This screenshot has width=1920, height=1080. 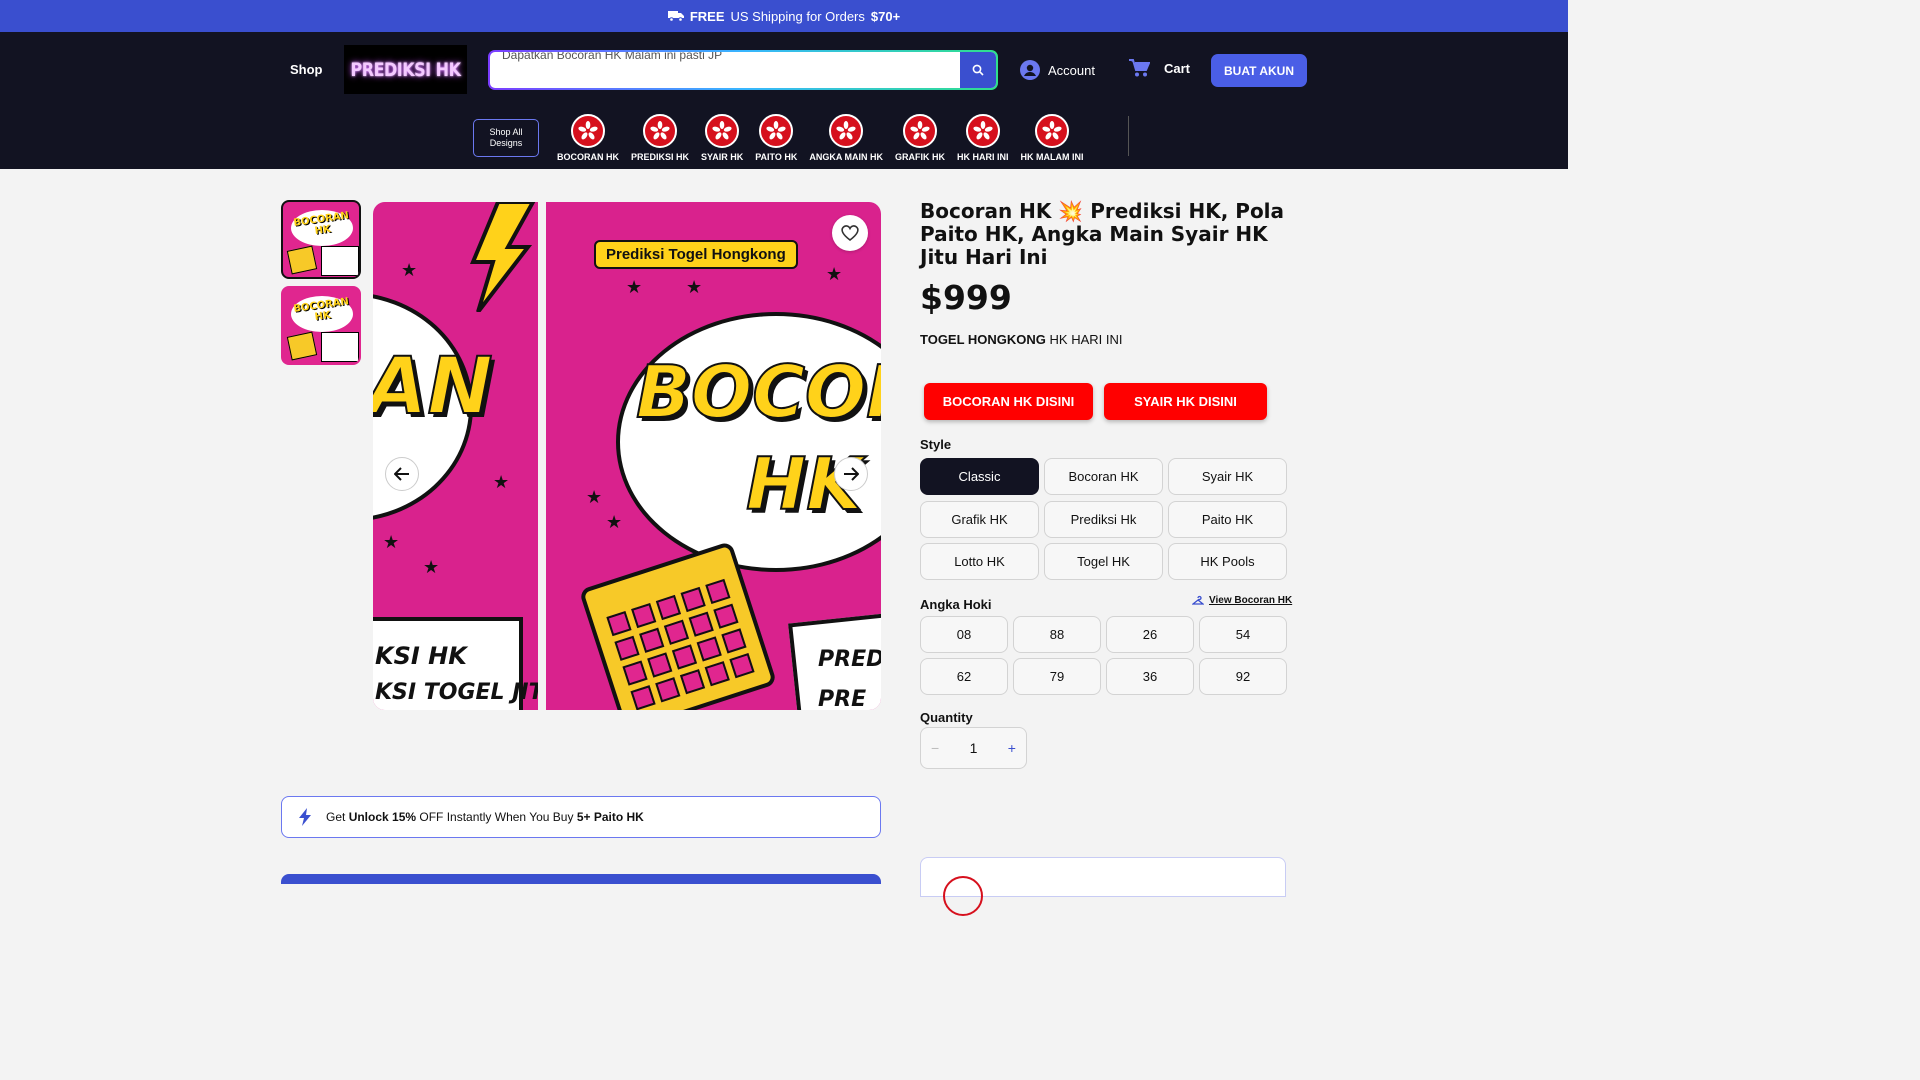 I want to click on gallery-image-previous: AN ★★ ★★ KSI HK KSI TOGEL JITU, so click(x=455, y=456).